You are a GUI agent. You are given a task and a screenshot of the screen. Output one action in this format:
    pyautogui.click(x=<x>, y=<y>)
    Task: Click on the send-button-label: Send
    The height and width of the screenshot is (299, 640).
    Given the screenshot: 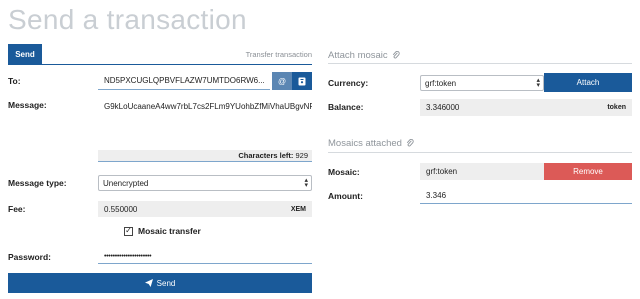 What is the action you would take?
    pyautogui.click(x=166, y=283)
    